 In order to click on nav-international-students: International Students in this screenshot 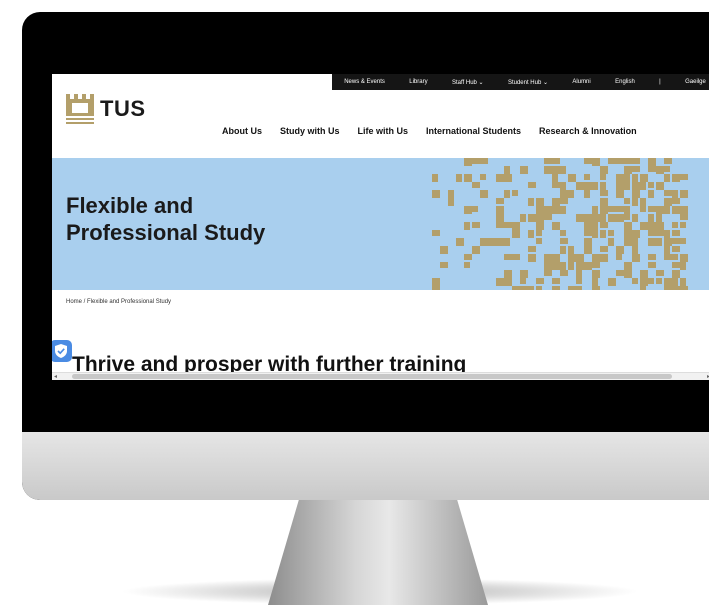, I will do `click(473, 131)`.